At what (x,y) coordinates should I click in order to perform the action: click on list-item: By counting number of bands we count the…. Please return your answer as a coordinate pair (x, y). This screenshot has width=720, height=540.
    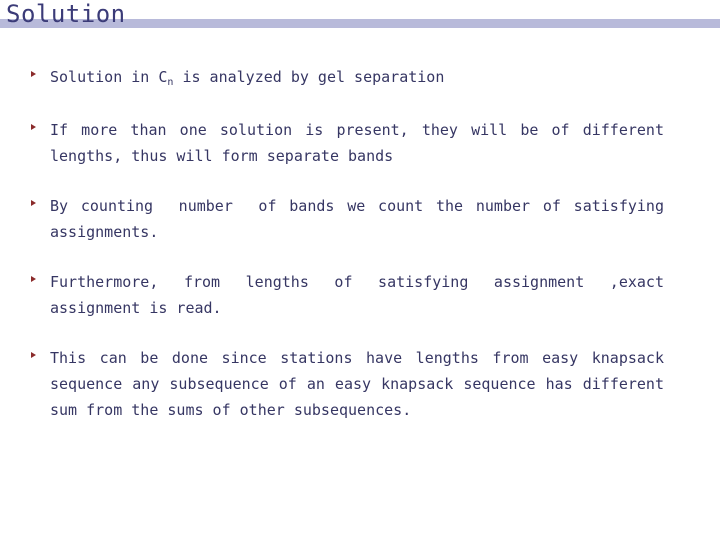
    Looking at the image, I should click on (360, 219).